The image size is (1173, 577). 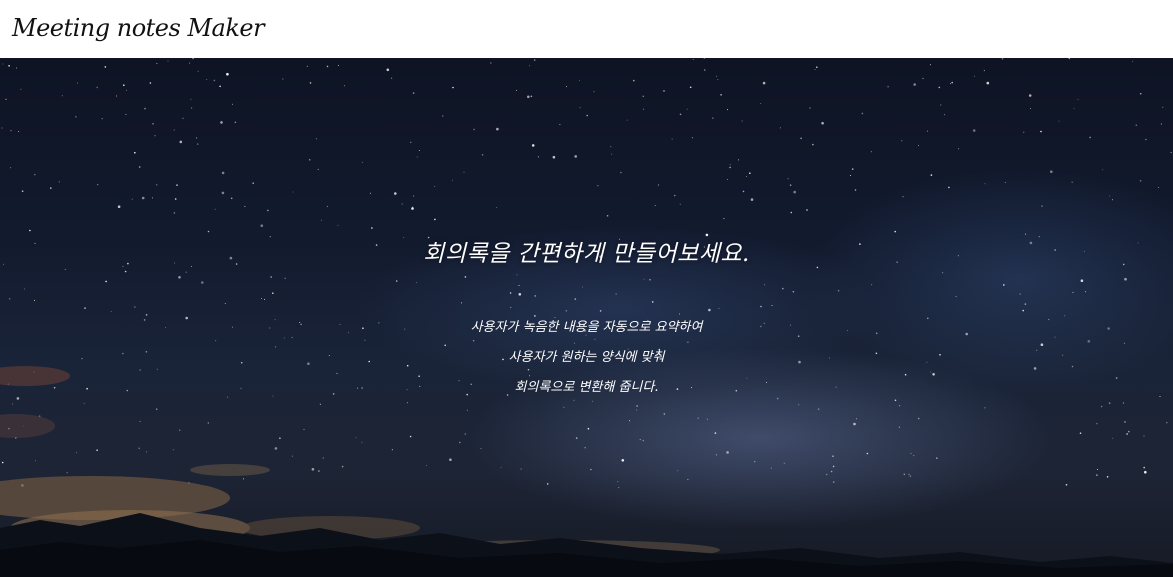 I want to click on hero-description-line: 사용자가 원하는 양식에 맞춰, so click(x=586, y=357).